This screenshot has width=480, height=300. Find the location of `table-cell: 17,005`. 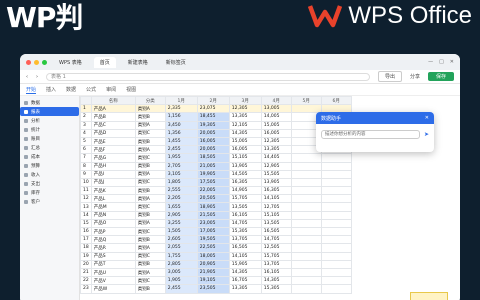

table-cell: 17,005 is located at coordinates (213, 231).